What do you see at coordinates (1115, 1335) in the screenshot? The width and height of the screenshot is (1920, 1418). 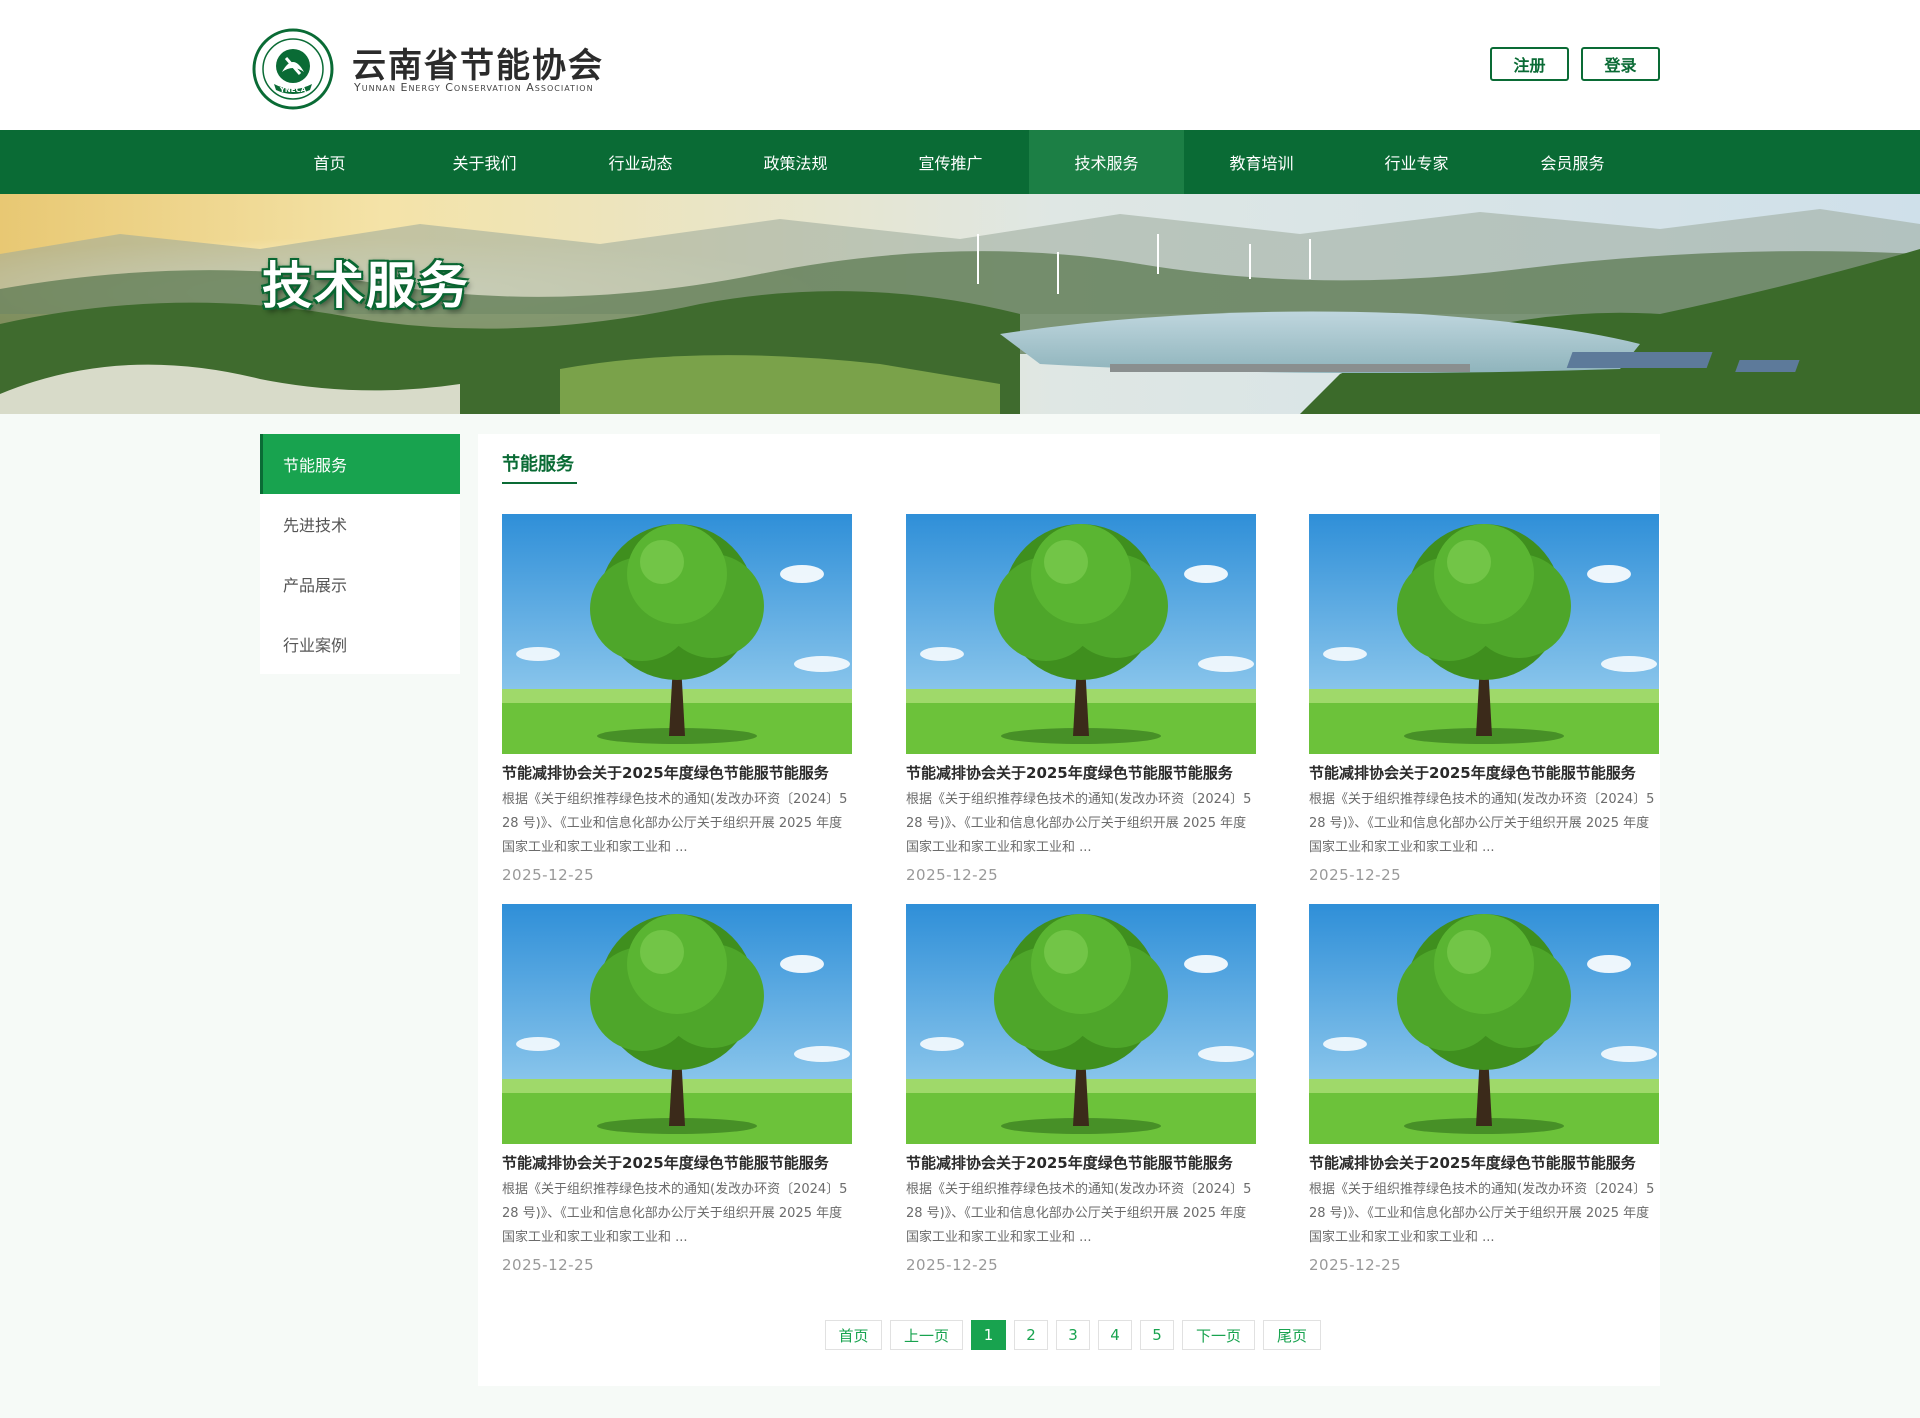 I see `pager-page-4: 4` at bounding box center [1115, 1335].